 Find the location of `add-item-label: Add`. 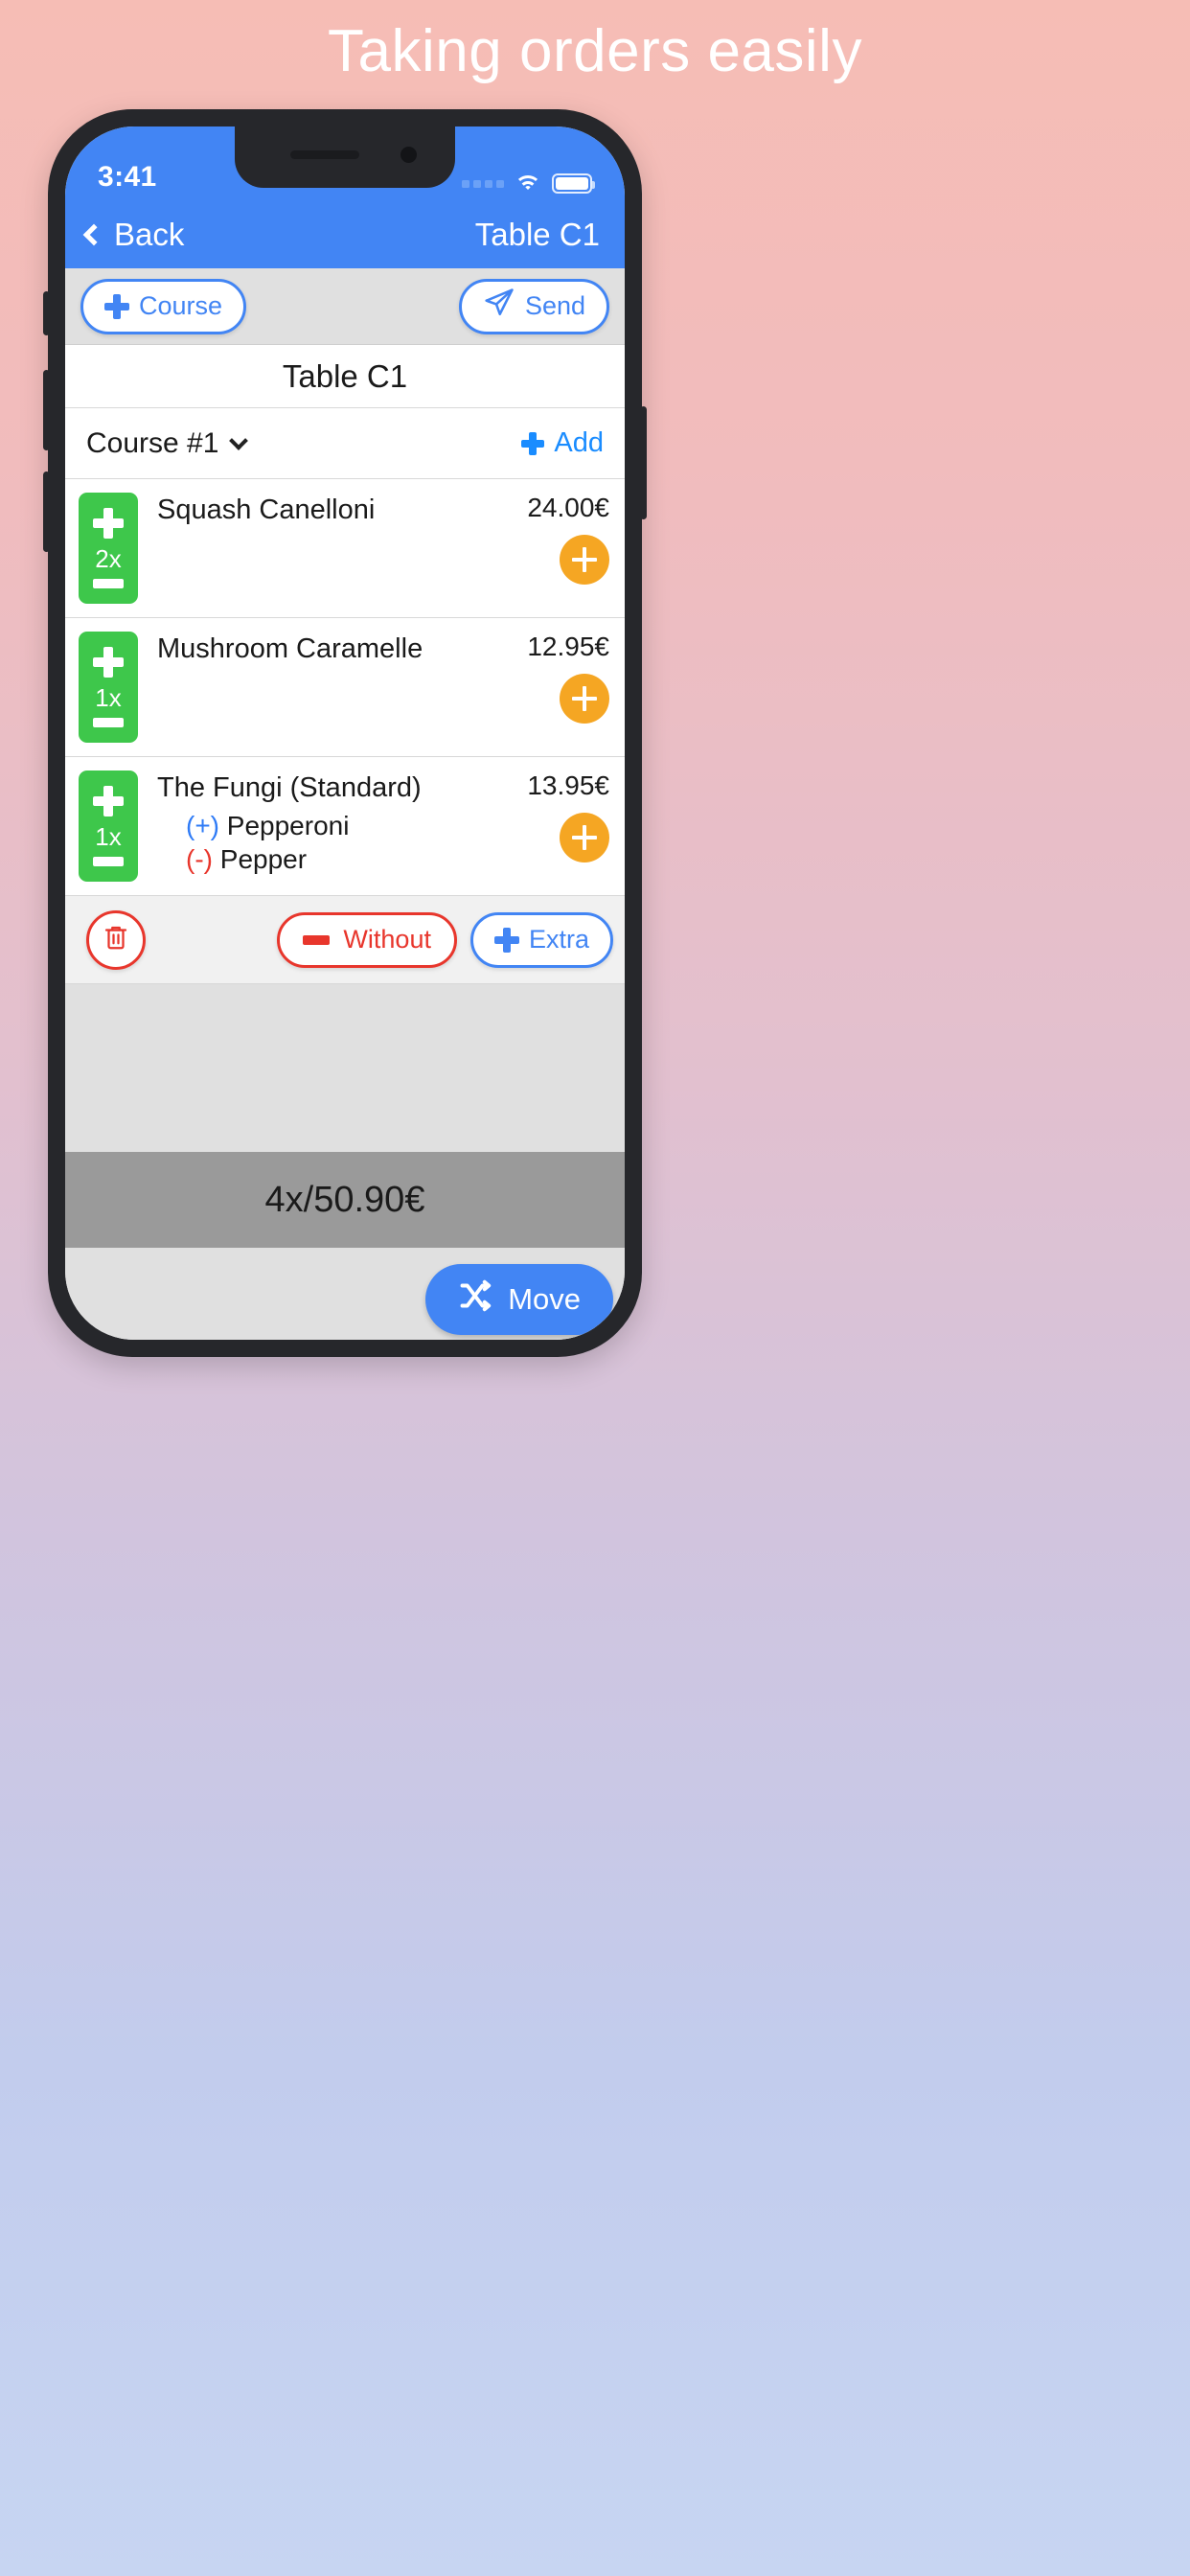

add-item-label: Add is located at coordinates (579, 443).